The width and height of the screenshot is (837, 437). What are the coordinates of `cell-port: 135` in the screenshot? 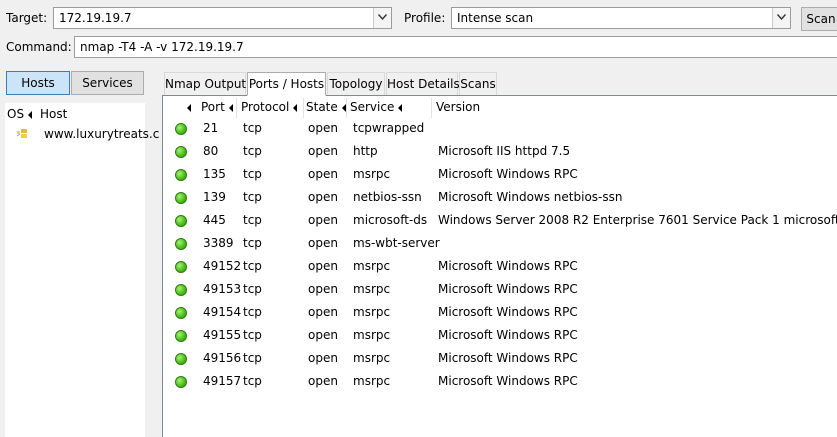 It's located at (214, 174).